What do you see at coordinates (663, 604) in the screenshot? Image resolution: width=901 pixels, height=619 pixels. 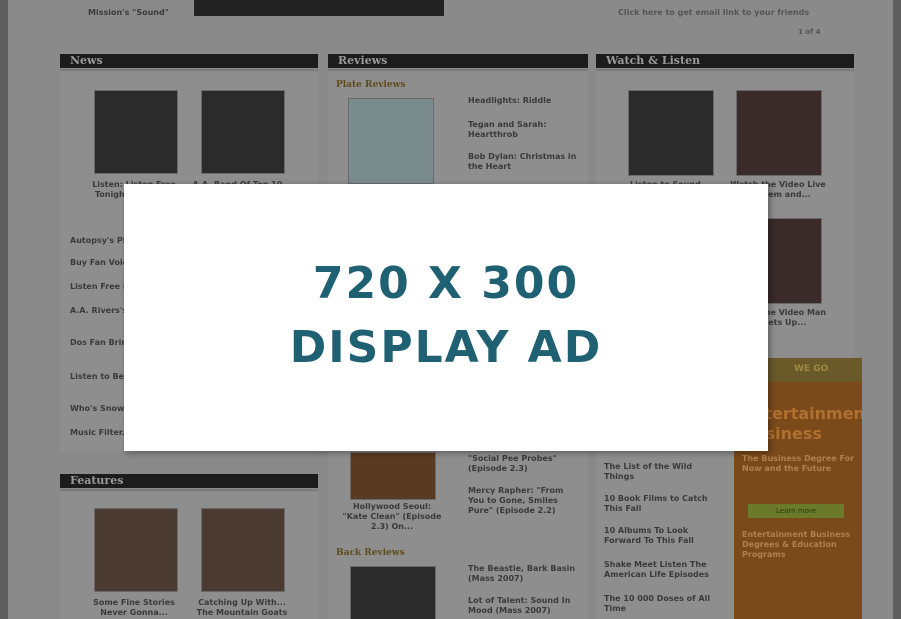 I see `watch-link: The 10 000 Doses of All Time` at bounding box center [663, 604].